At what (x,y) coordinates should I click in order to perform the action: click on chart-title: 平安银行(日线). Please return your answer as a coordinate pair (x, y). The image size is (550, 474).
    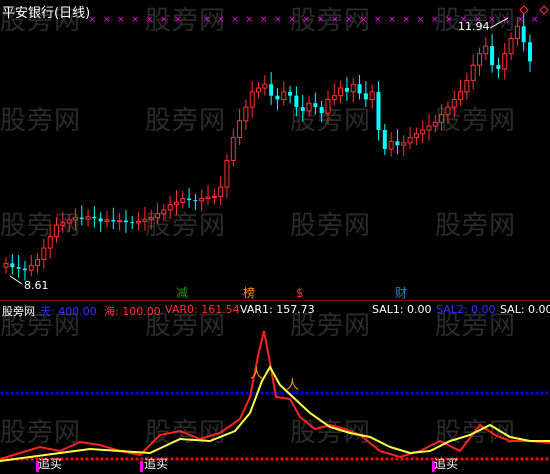
    Looking at the image, I should click on (46, 13).